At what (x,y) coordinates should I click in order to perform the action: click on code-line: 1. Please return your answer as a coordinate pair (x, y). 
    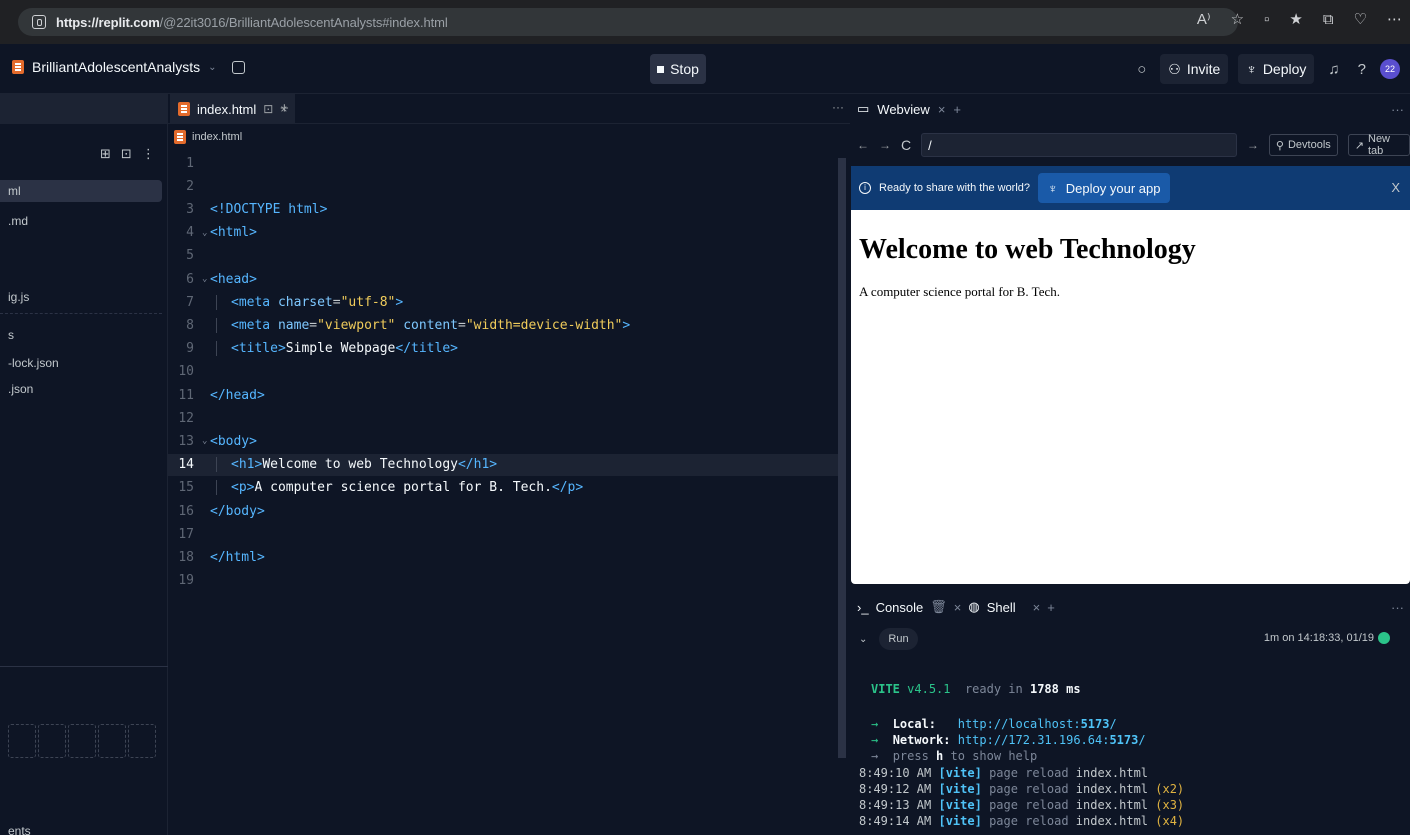
    Looking at the image, I should click on (503, 163).